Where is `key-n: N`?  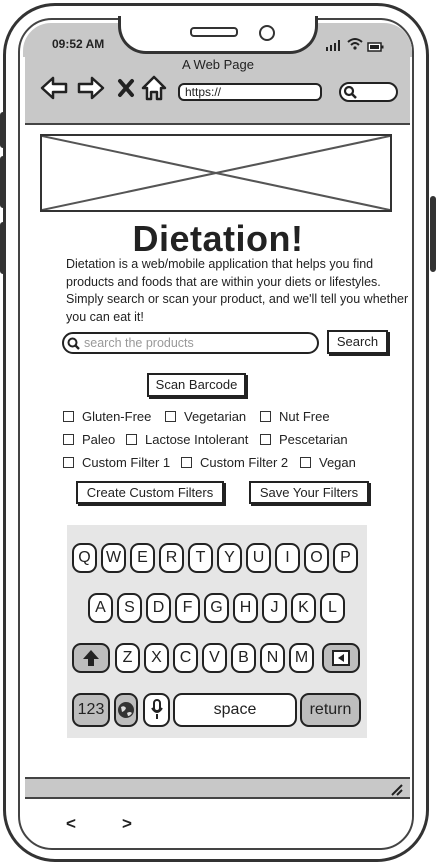 key-n: N is located at coordinates (272, 658).